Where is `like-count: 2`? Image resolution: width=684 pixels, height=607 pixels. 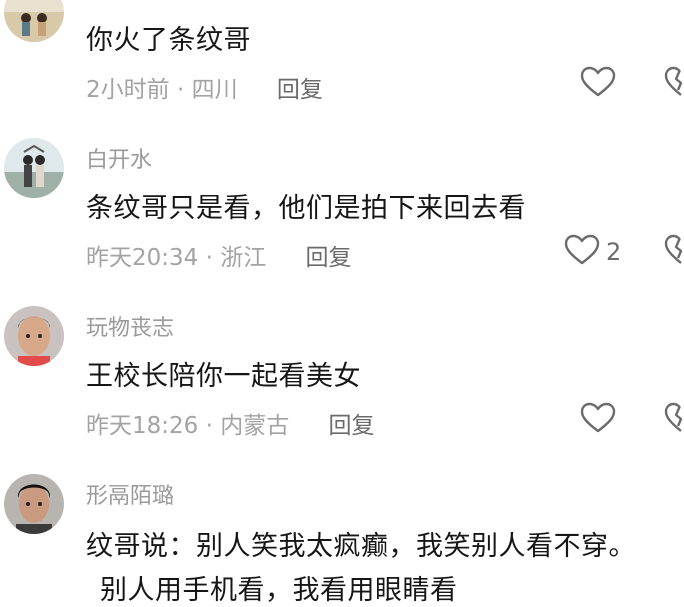
like-count: 2 is located at coordinates (614, 252).